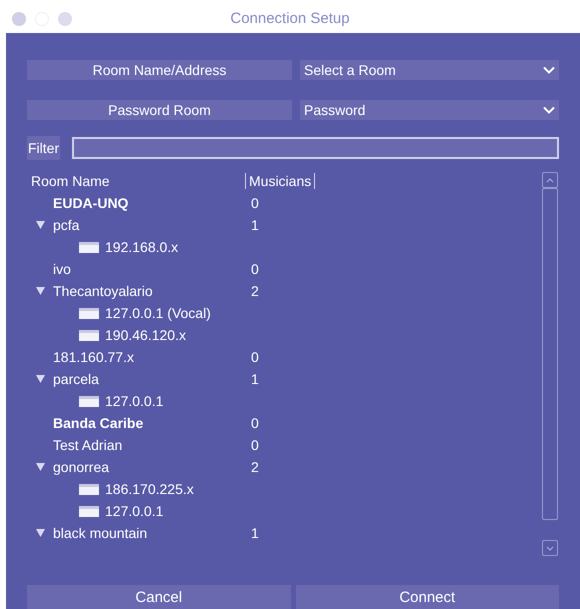 The width and height of the screenshot is (580, 609). Describe the element at coordinates (81, 466) in the screenshot. I see `room-name: gonorrea` at that location.